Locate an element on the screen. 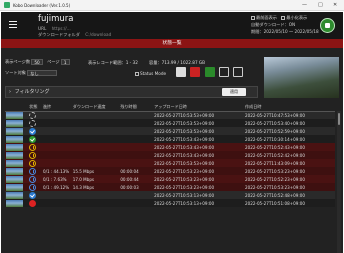 This screenshot has width=344, height=253. col-speed: ダウンロード速度 is located at coordinates (95, 108).